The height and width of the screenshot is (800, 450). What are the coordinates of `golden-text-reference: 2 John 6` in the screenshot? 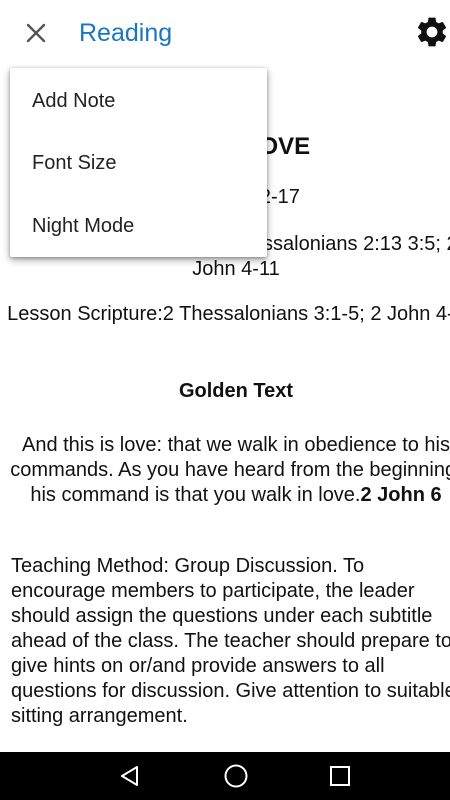 It's located at (401, 495).